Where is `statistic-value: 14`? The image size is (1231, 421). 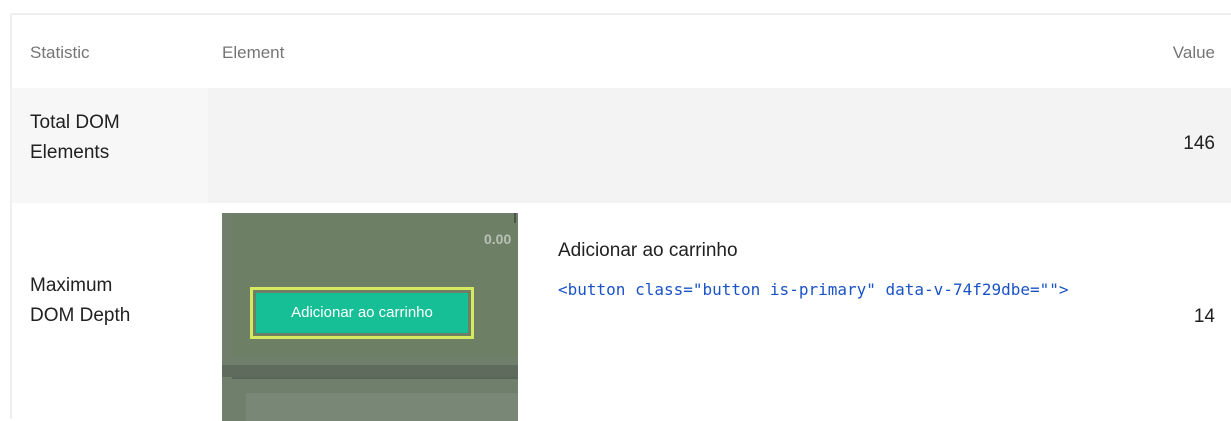
statistic-value: 14 is located at coordinates (1204, 316).